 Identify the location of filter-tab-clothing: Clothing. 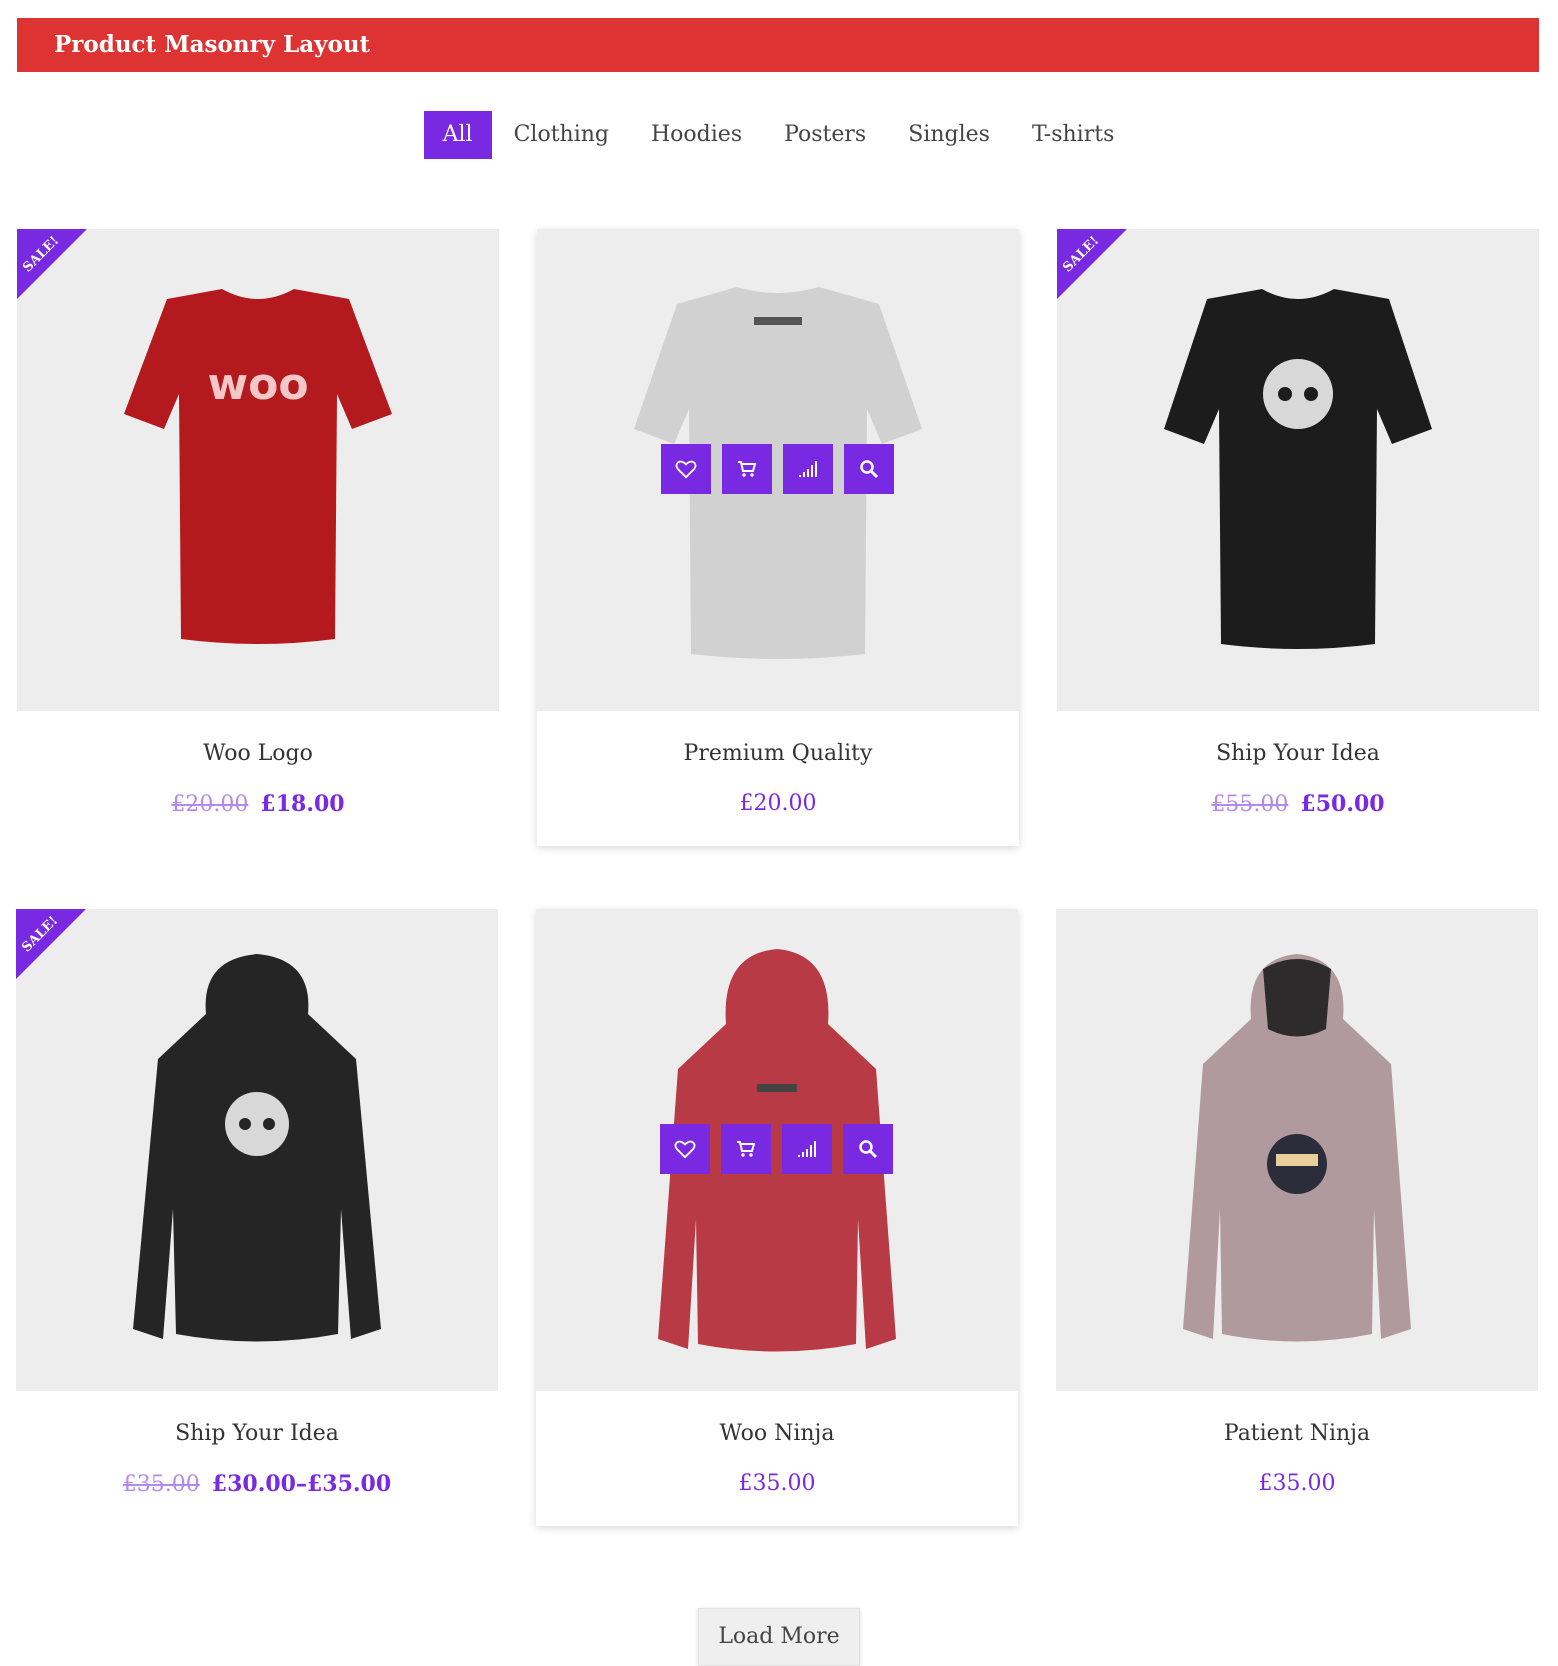
(561, 135).